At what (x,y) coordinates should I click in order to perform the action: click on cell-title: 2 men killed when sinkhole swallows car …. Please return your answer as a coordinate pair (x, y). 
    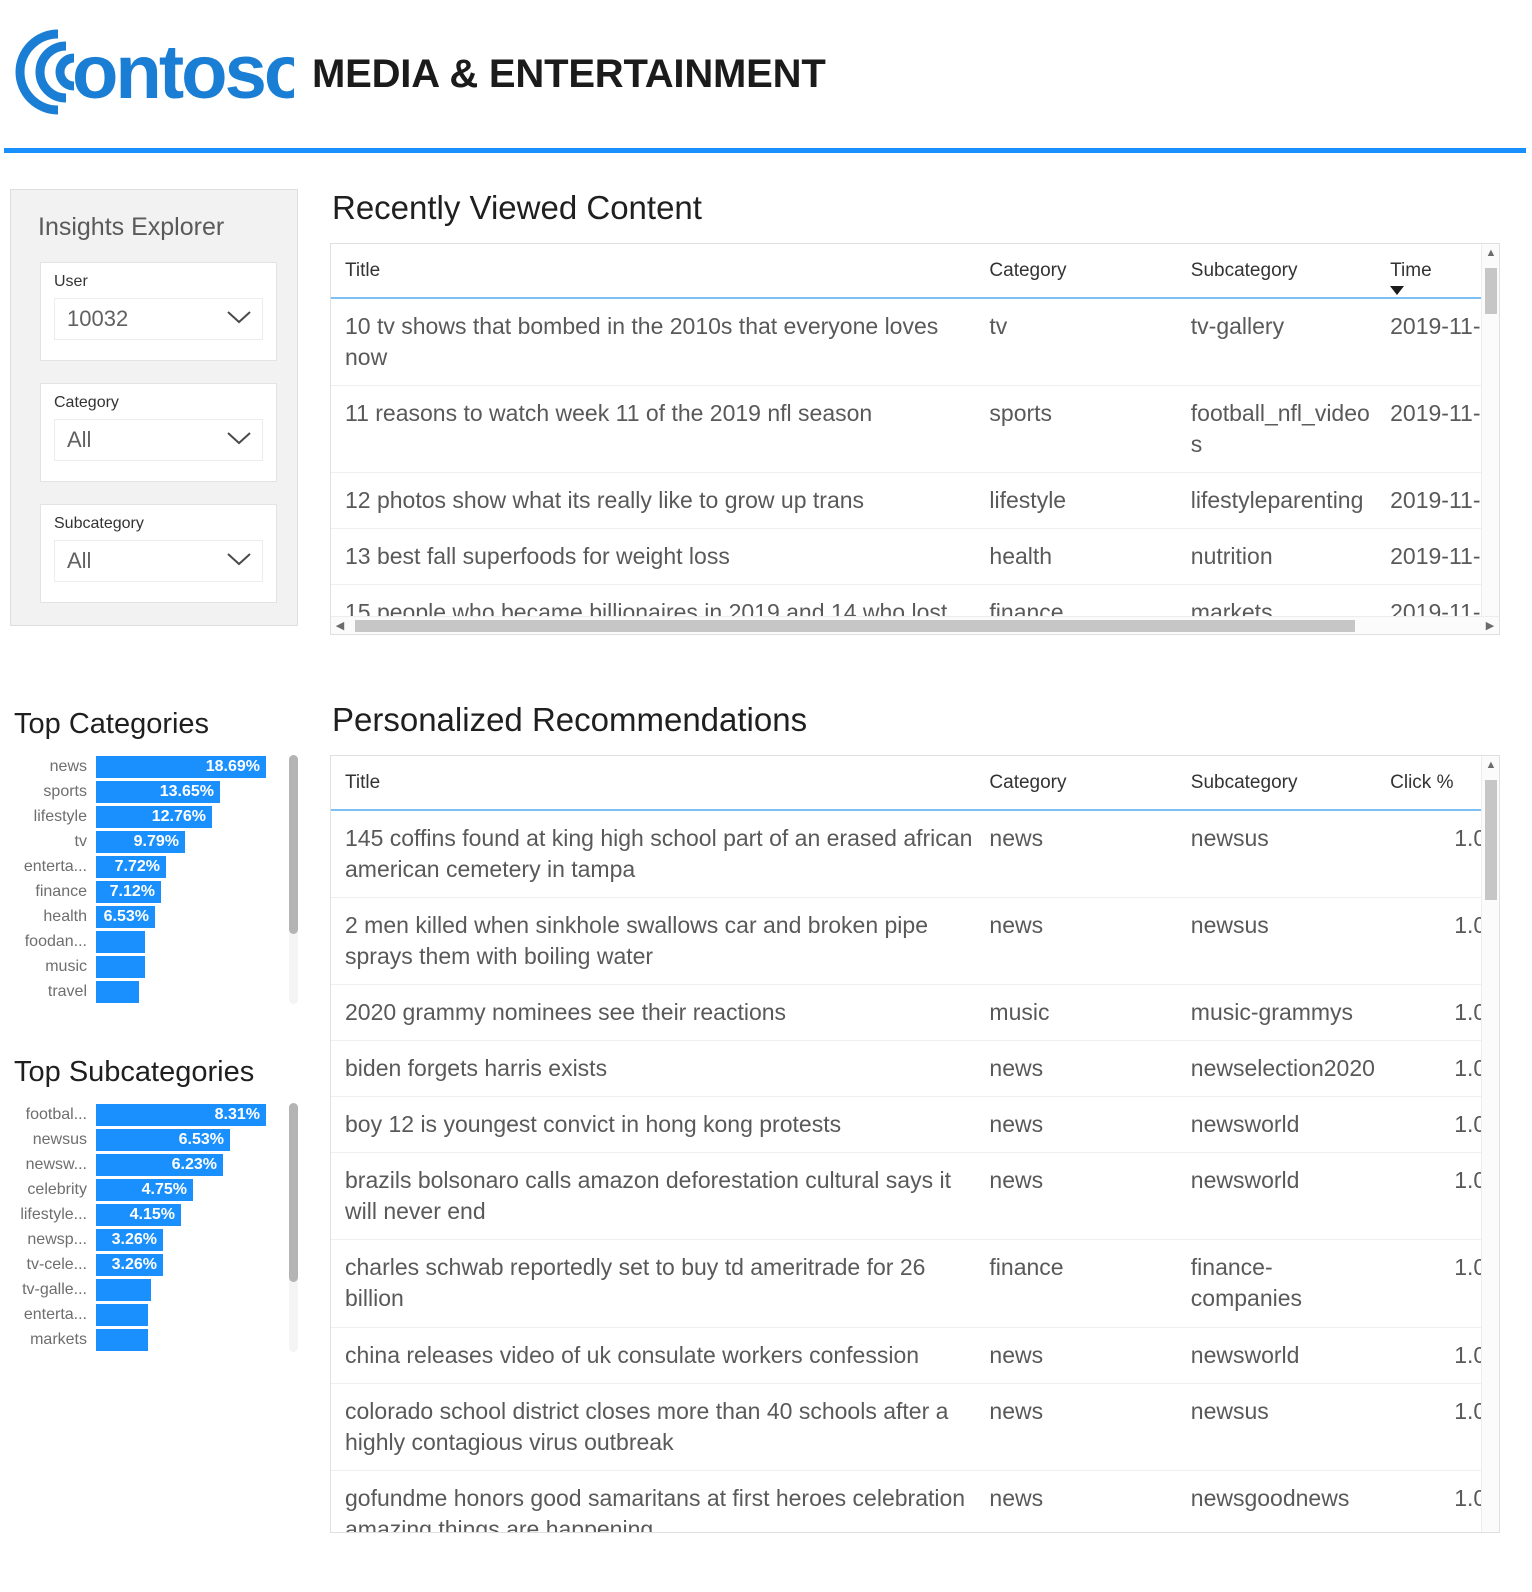
    Looking at the image, I should click on (653, 941).